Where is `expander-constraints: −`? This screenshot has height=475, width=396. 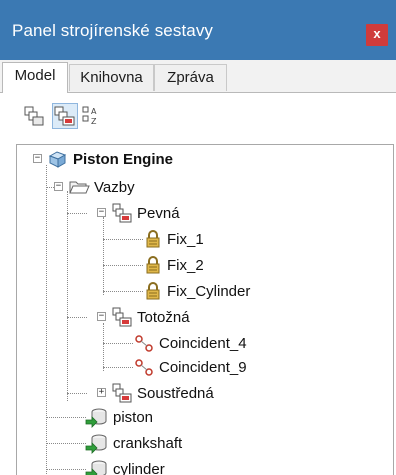 expander-constraints: − is located at coordinates (58, 186).